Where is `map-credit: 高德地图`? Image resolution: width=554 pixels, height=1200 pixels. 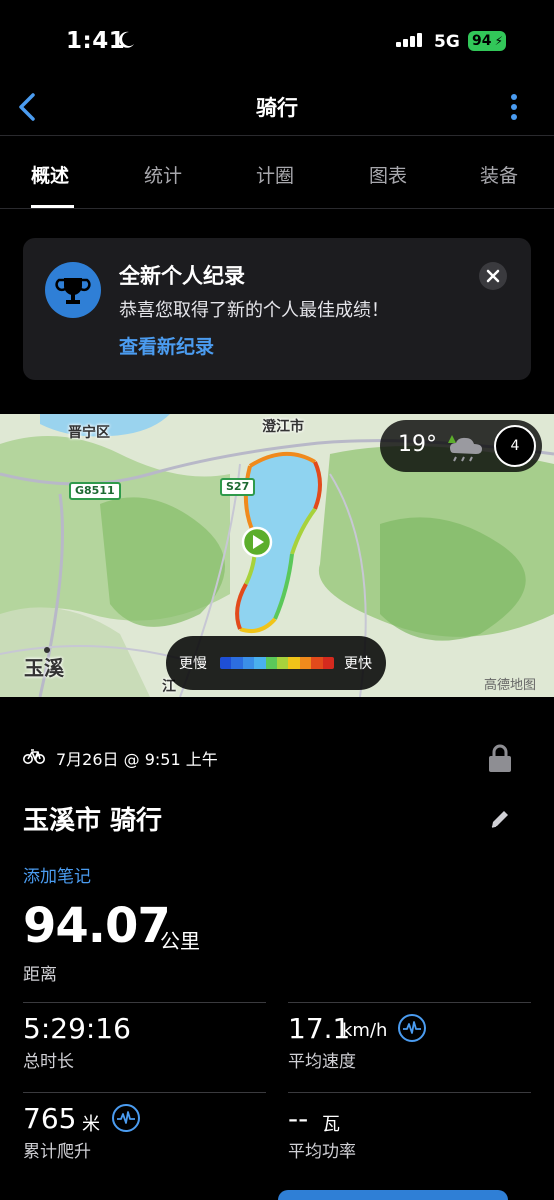
map-credit: 高德地图 is located at coordinates (510, 685).